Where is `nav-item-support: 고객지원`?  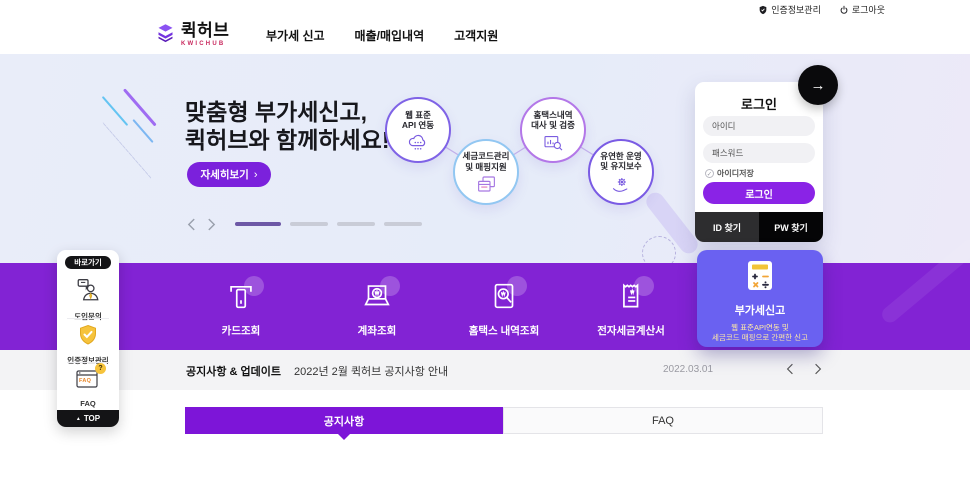 nav-item-support: 고객지원 is located at coordinates (476, 35).